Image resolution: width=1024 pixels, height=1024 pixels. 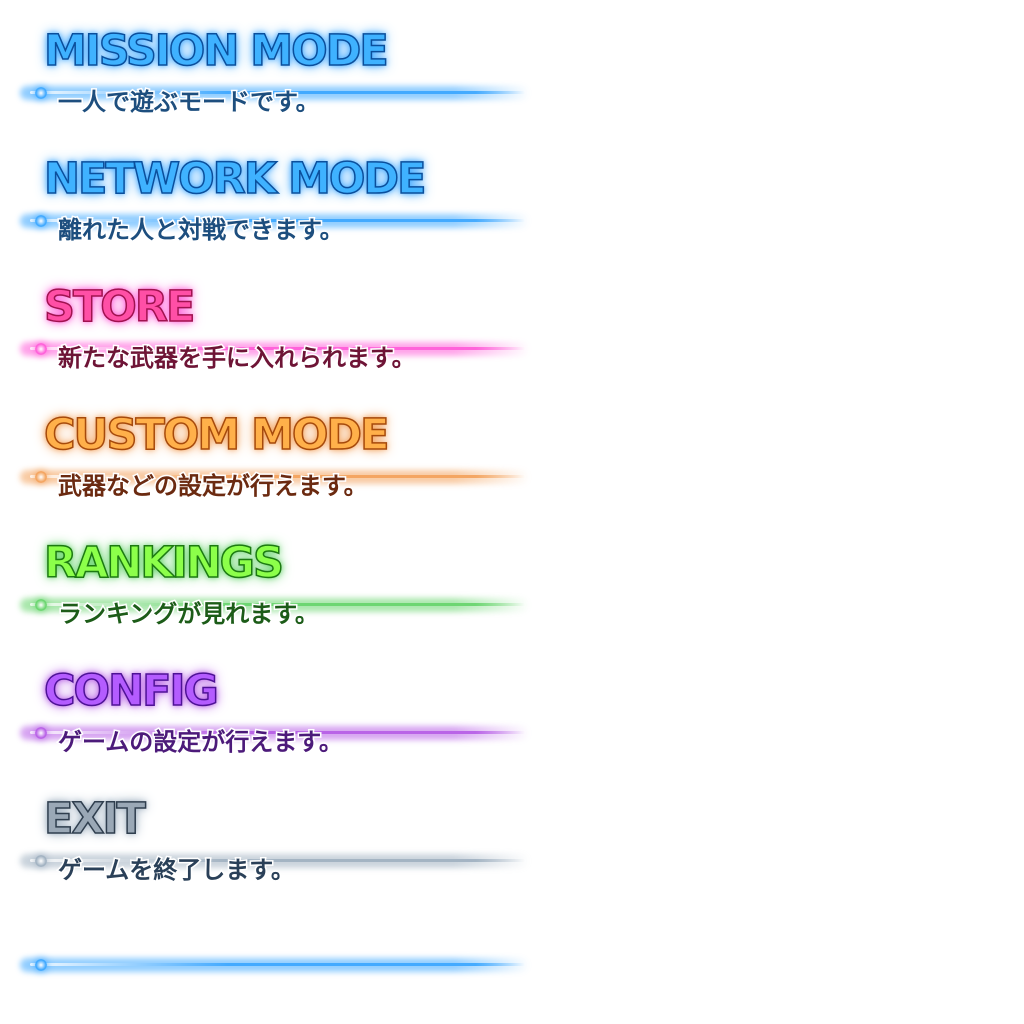 I want to click on menu-item-description: ランキングが見れます。, so click(x=189, y=614).